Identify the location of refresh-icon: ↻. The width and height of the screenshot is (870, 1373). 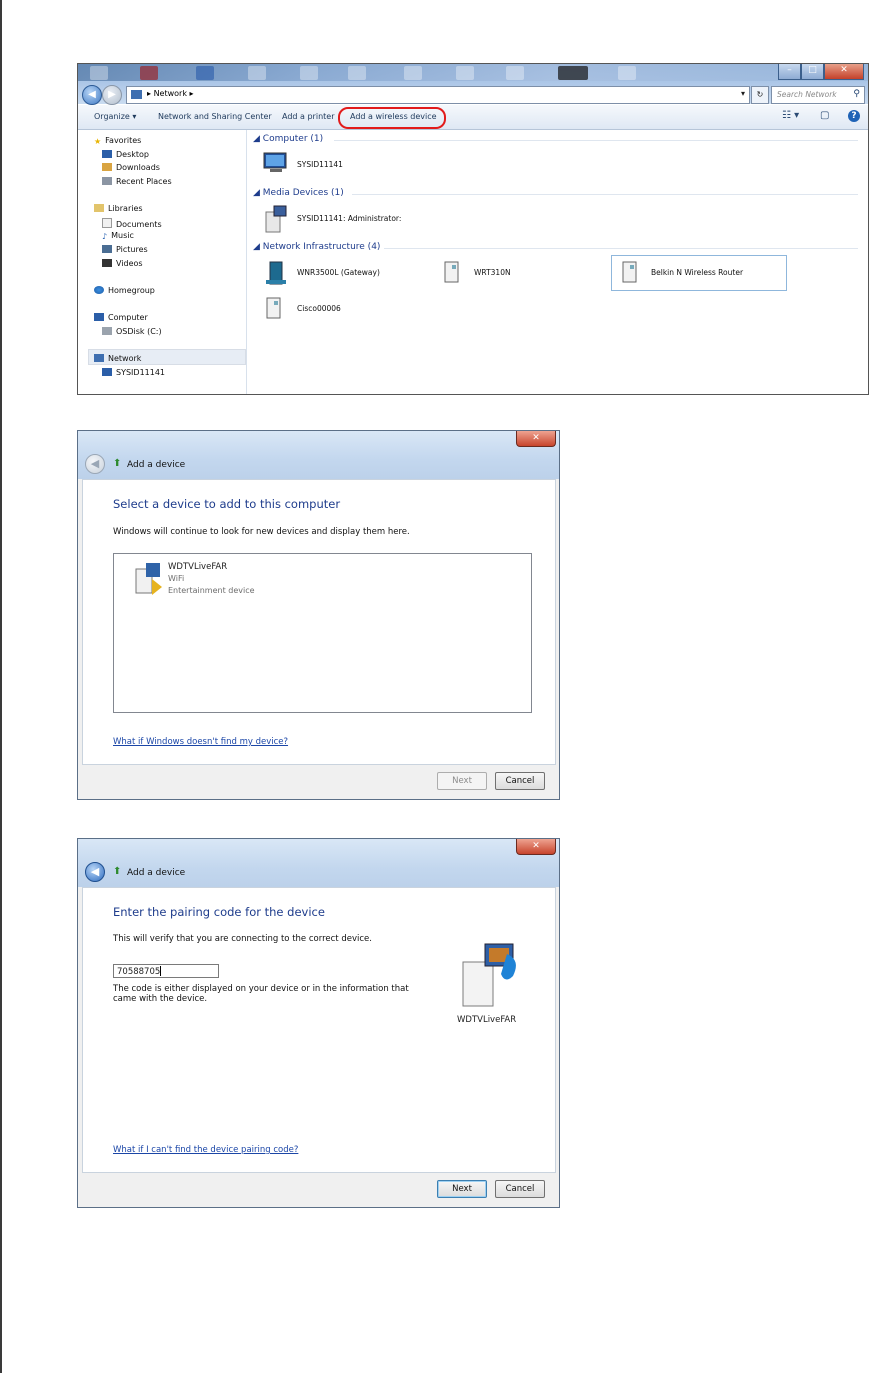
(760, 95).